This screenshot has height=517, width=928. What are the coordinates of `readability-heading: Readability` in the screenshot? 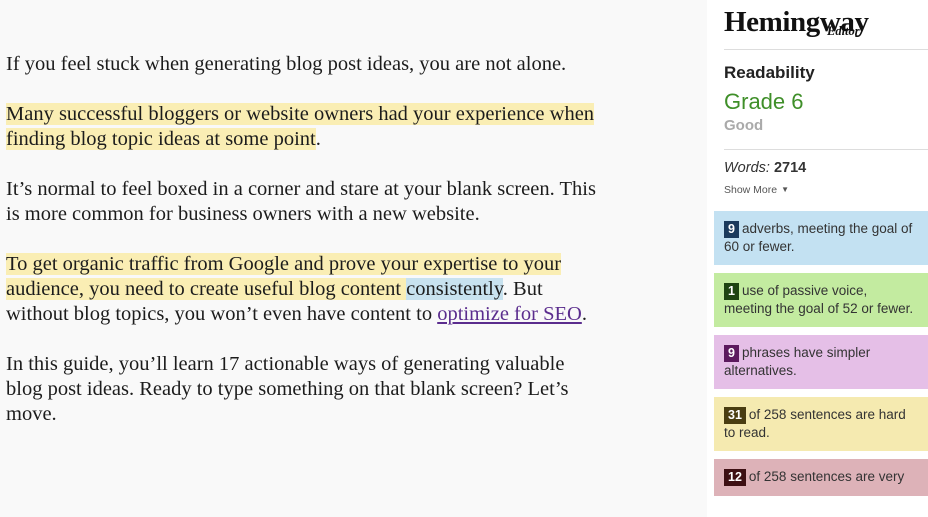 It's located at (769, 72).